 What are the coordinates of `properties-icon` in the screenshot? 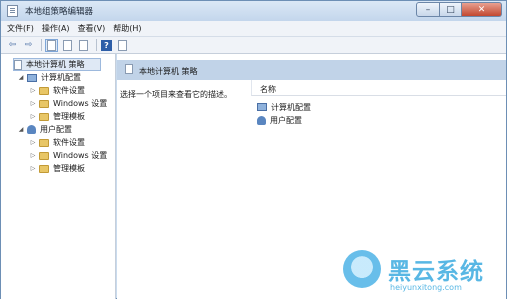 It's located at (67, 45).